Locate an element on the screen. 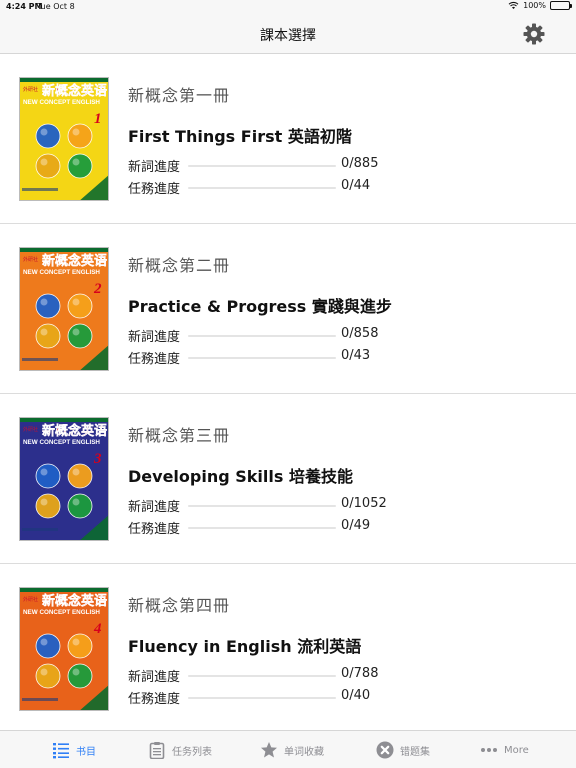  book-series: 新概念第四冊 is located at coordinates (179, 605).